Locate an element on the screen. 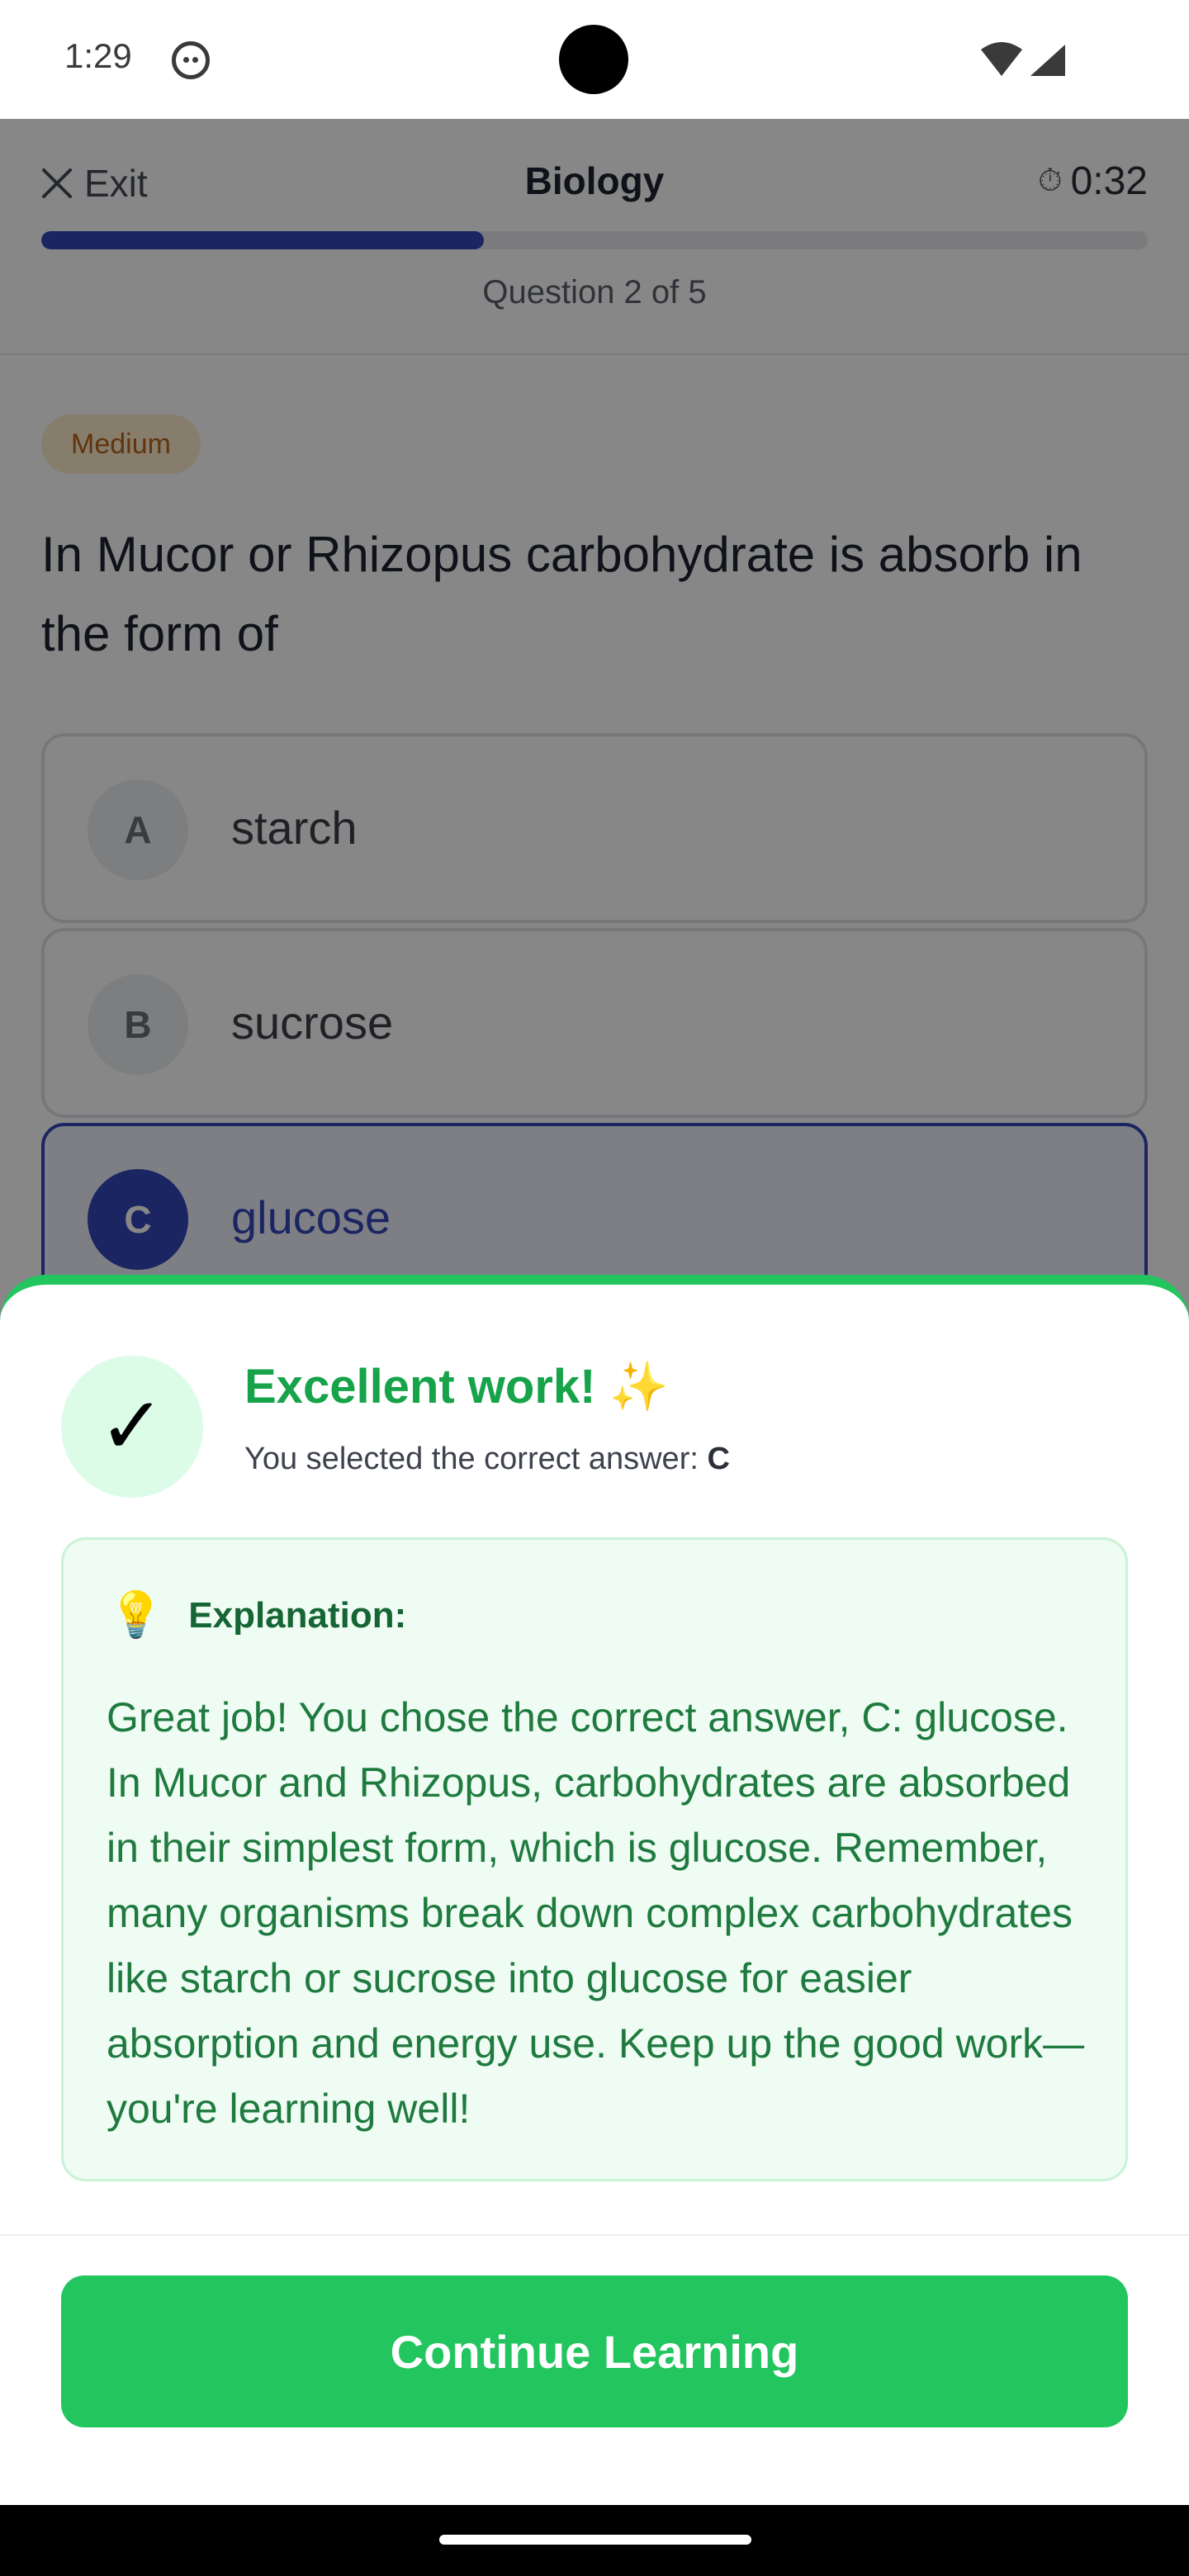 The height and width of the screenshot is (2576, 1189). status-bar: 1:29 is located at coordinates (594, 59).